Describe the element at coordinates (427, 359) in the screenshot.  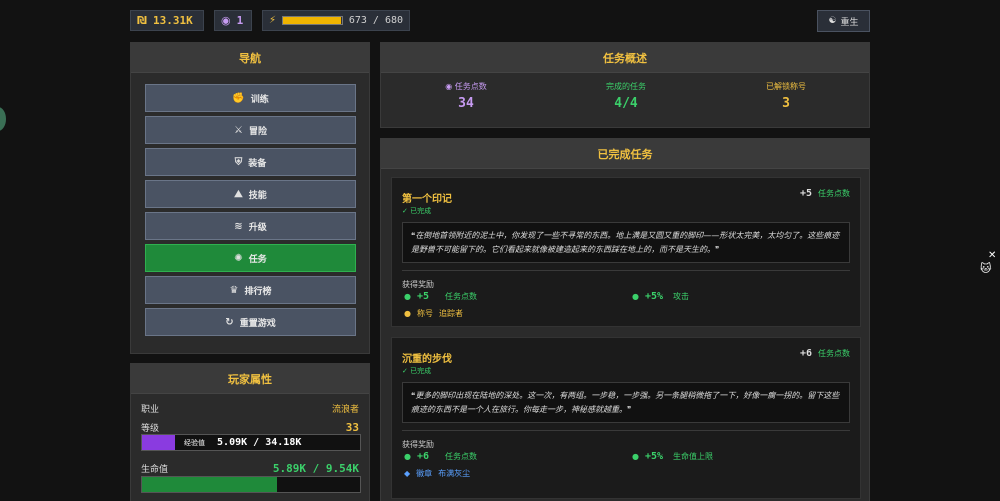
I see `quest-name: 沉重的步伐` at that location.